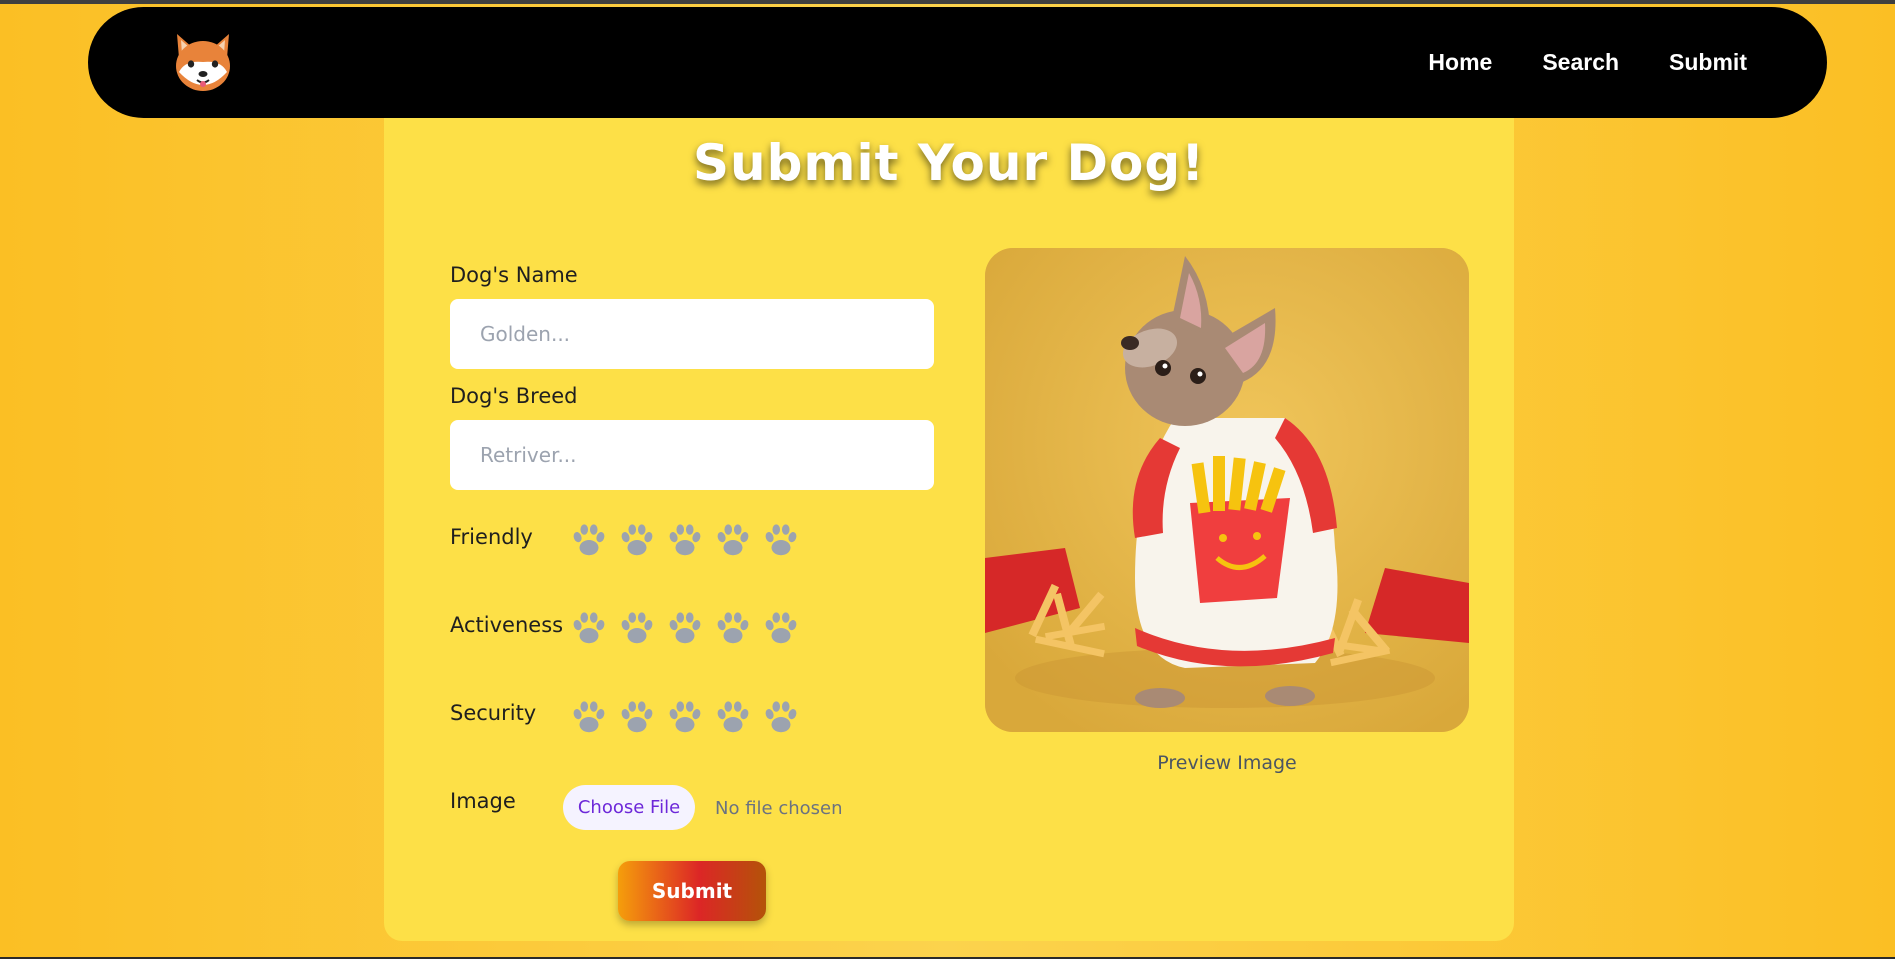 Image resolution: width=1895 pixels, height=959 pixels. I want to click on preview-image, so click(1227, 490).